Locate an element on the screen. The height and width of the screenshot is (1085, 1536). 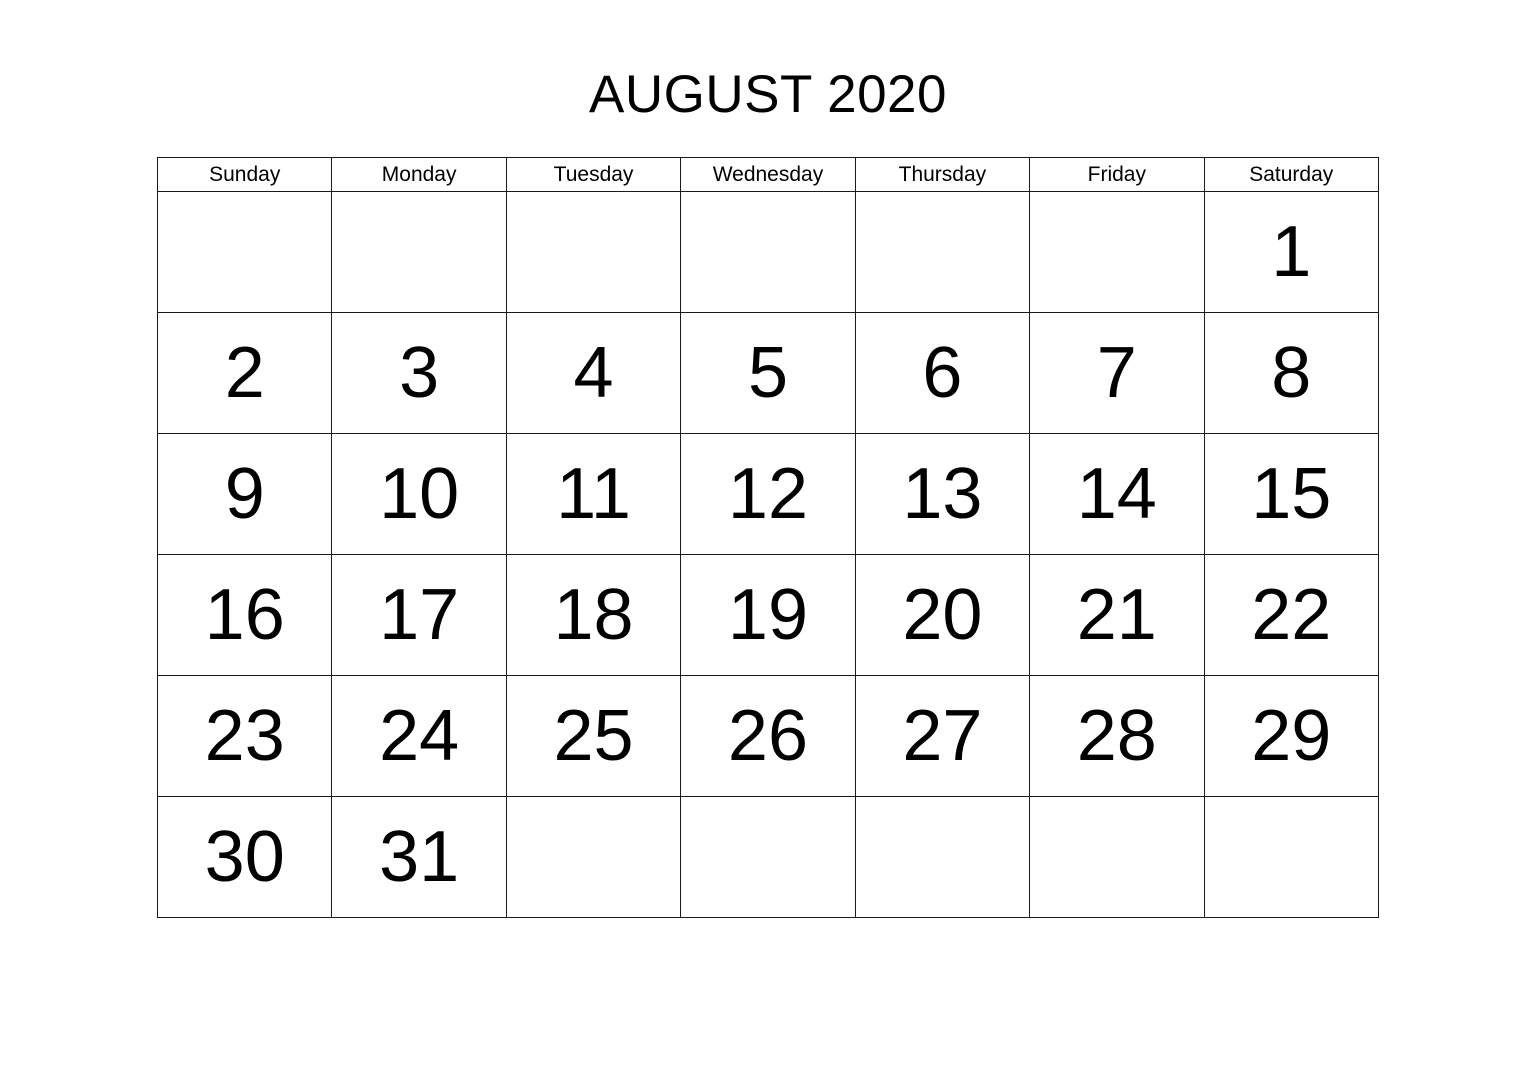
day-cell: 24 is located at coordinates (419, 736).